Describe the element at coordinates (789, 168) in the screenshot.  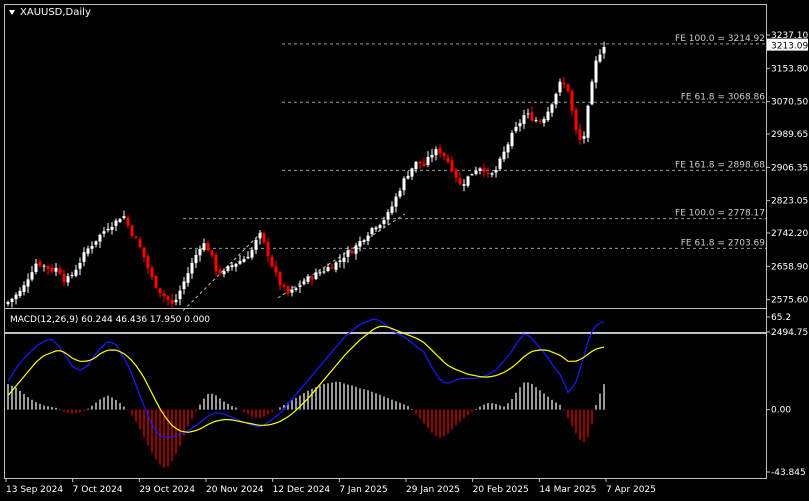
I see `price-tick-label: 2906.35` at that location.